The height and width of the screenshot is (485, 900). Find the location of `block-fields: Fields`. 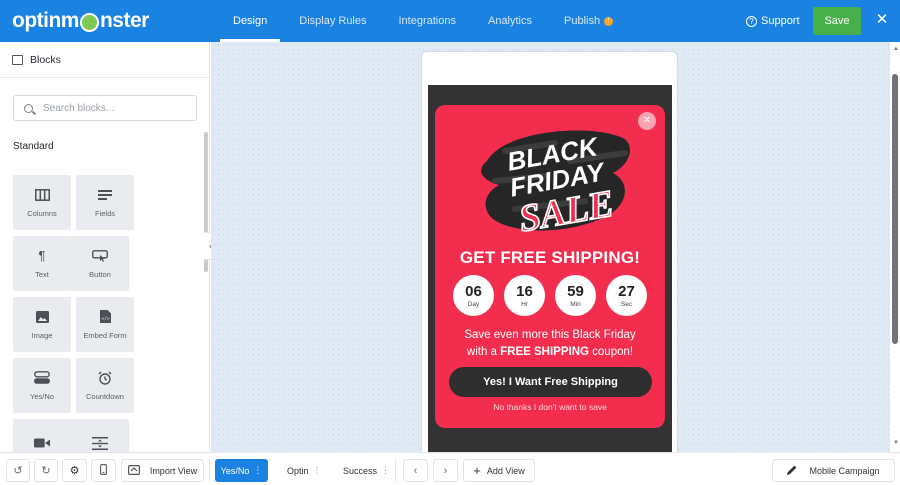

block-fields: Fields is located at coordinates (105, 202).